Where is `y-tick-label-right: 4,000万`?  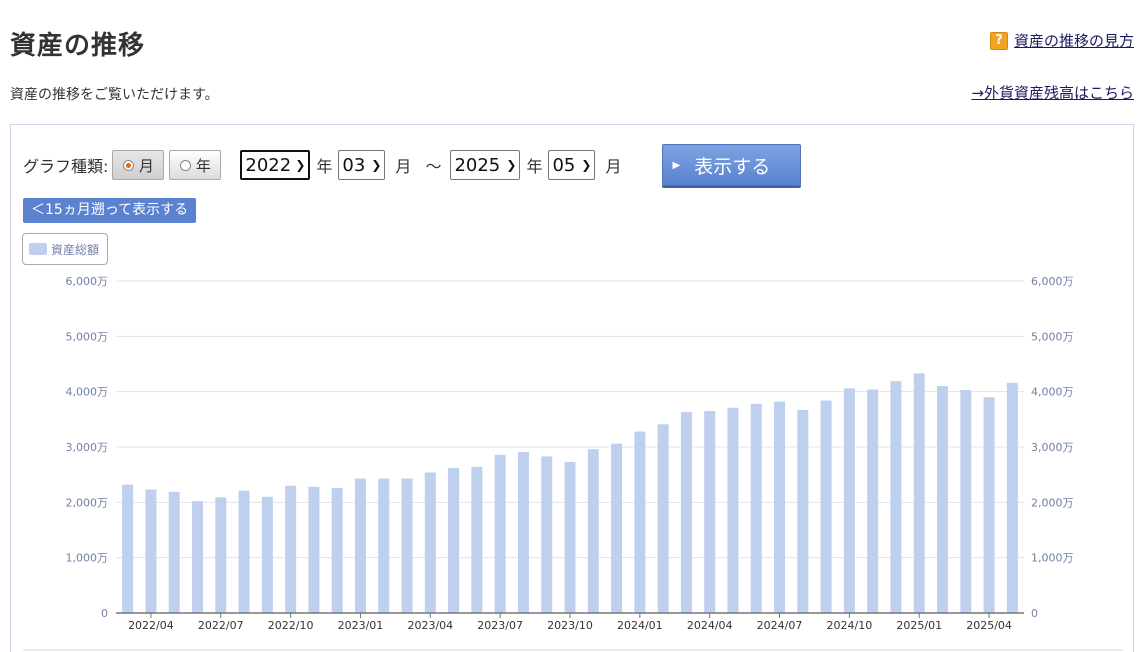
y-tick-label-right: 4,000万 is located at coordinates (1052, 392).